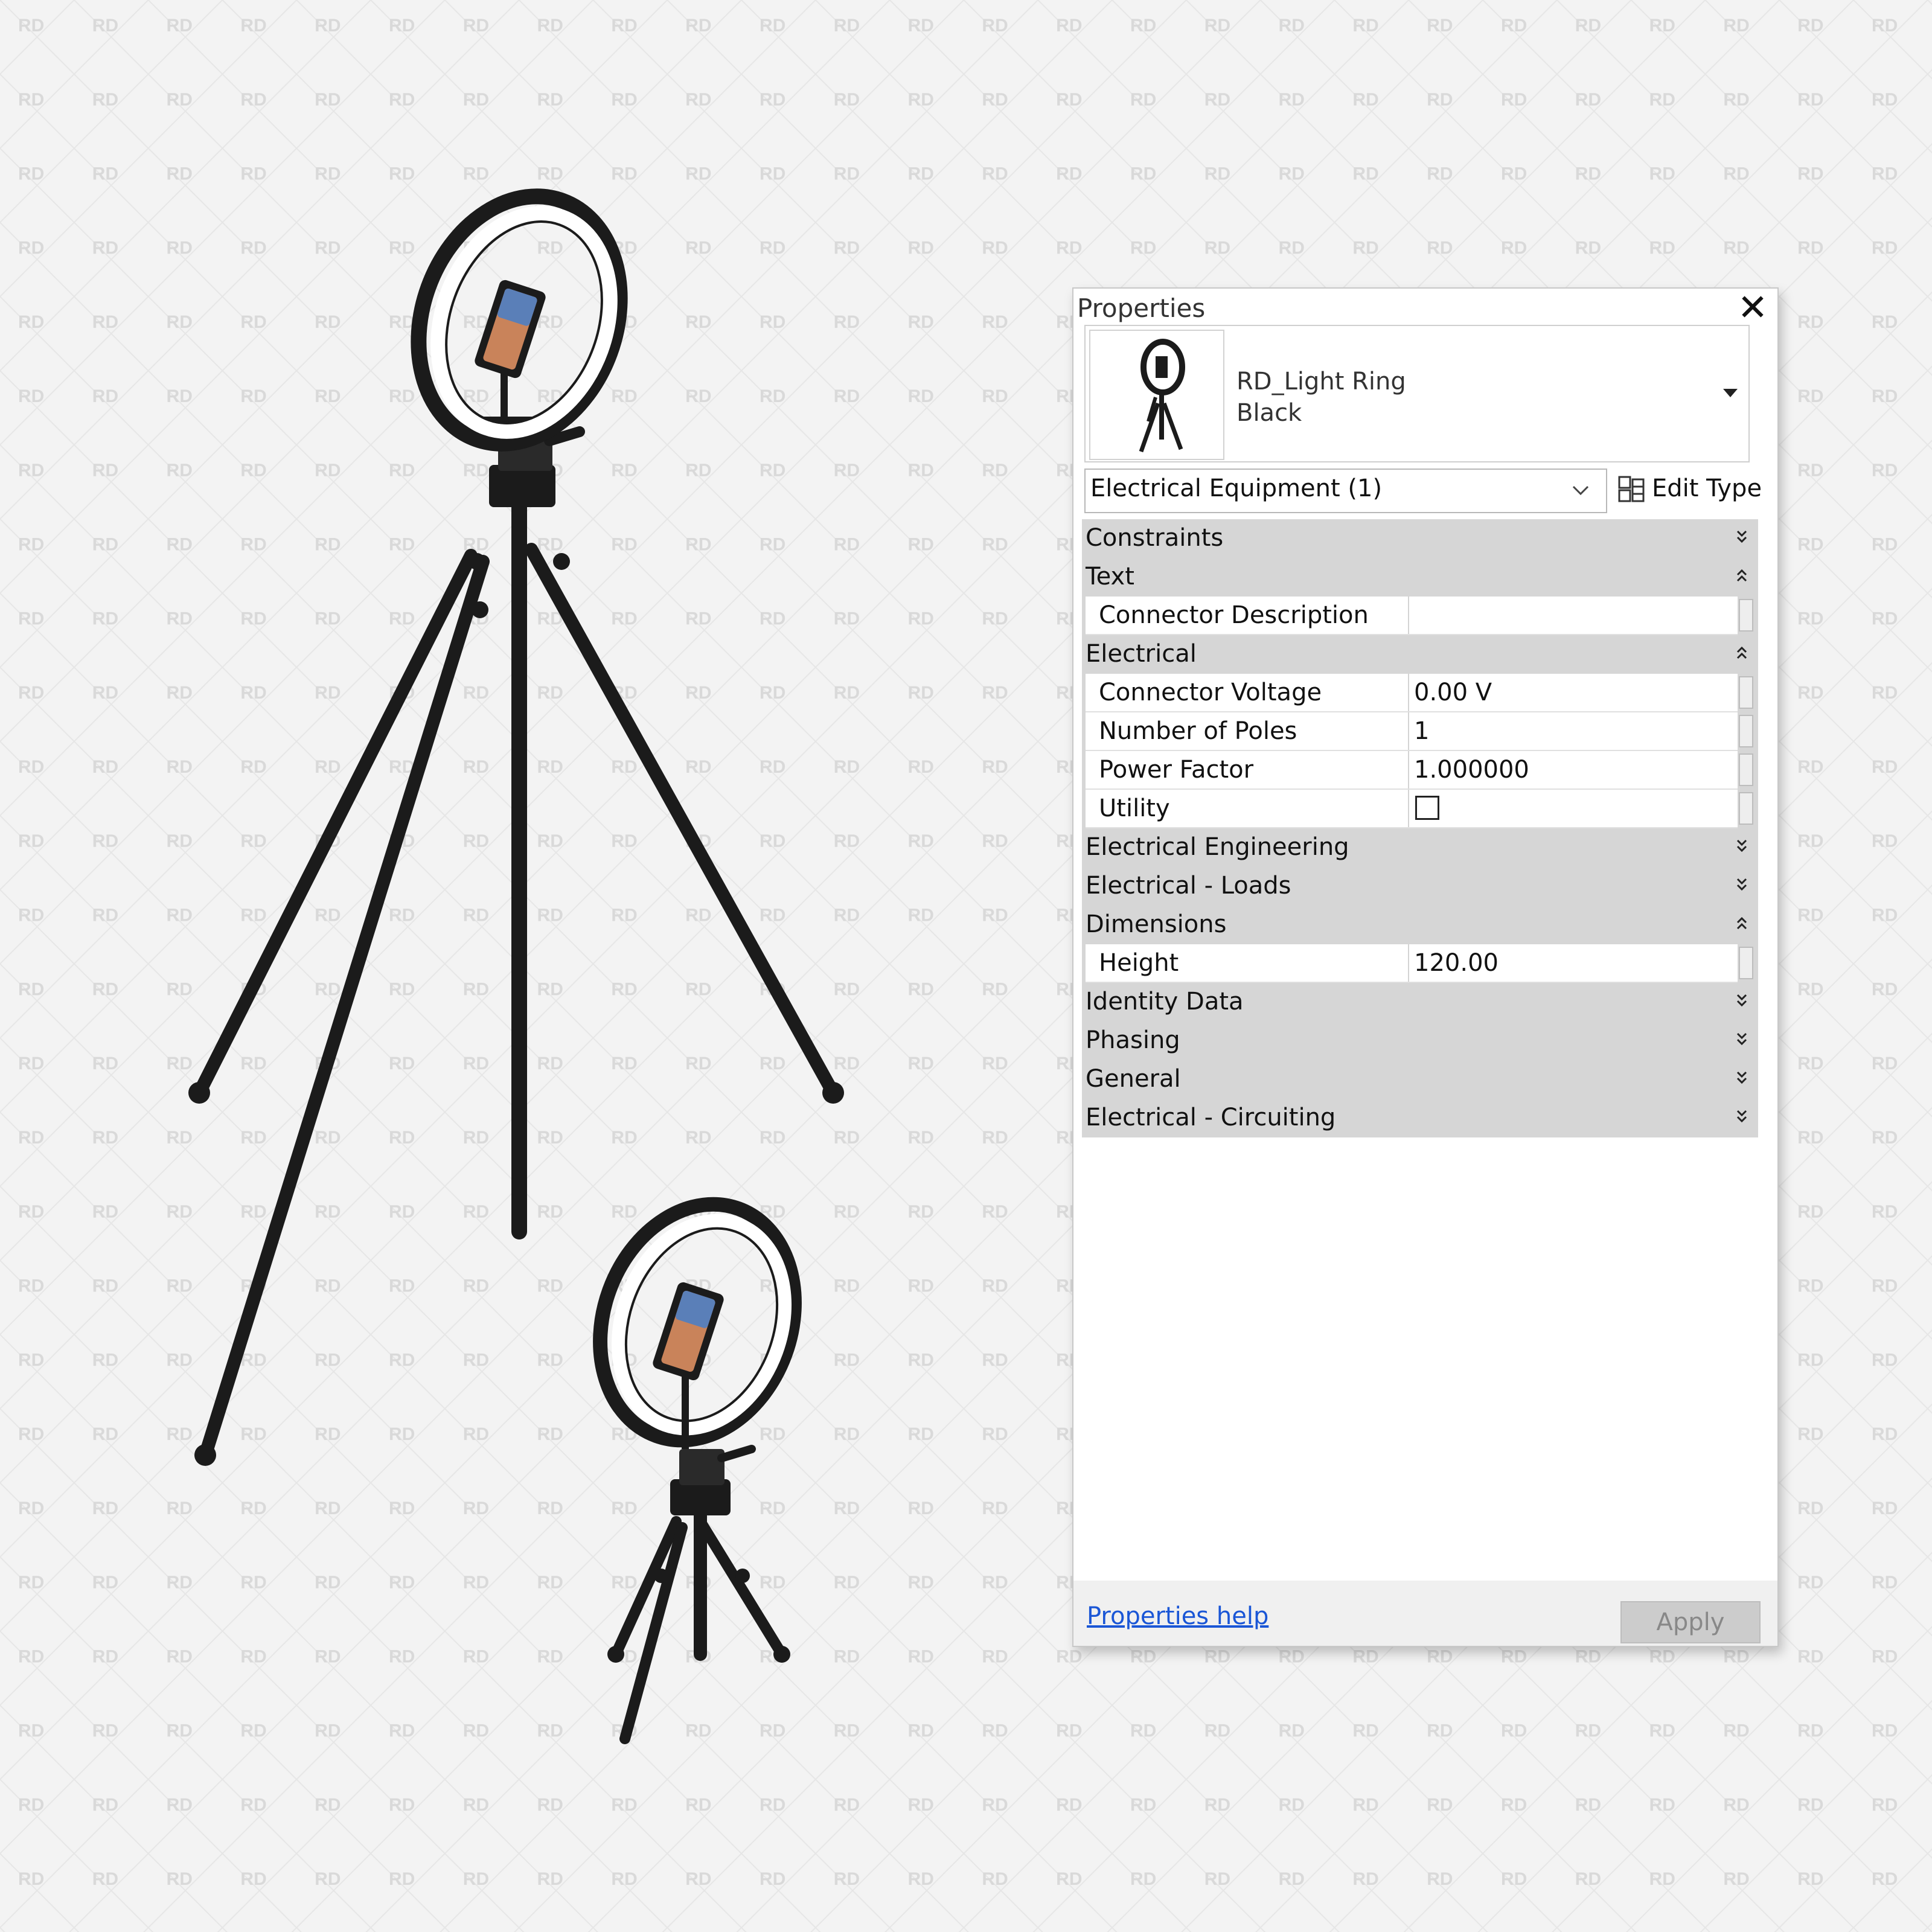  I want to click on chevron-down-icon, so click(1581, 491).